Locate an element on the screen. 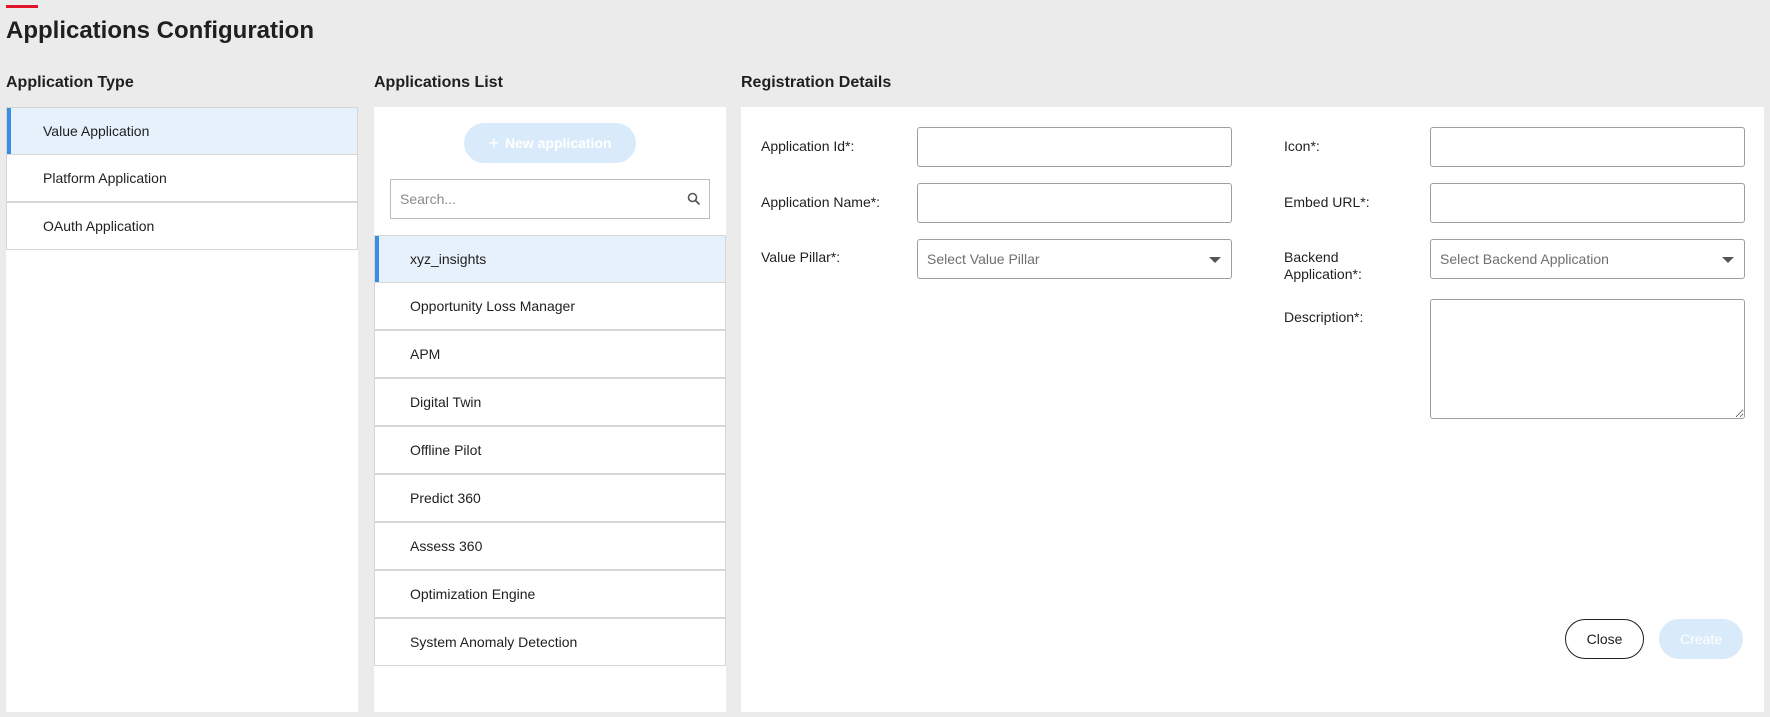  application-name-label: Application Name*: is located at coordinates (821, 202).